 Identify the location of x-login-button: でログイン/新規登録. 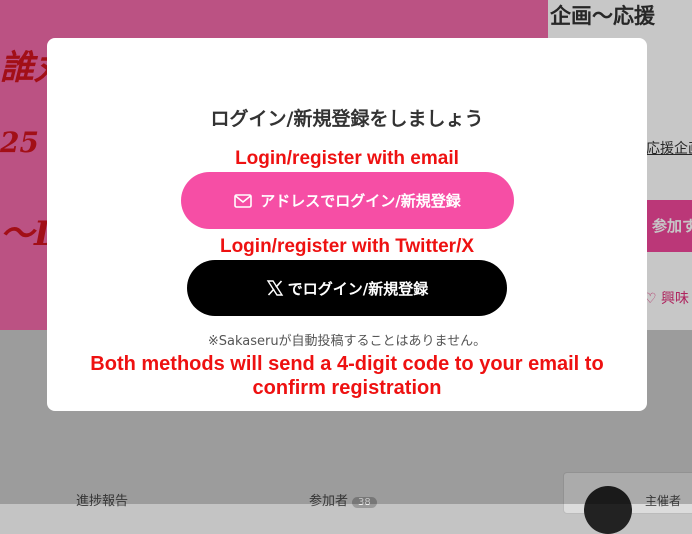
(347, 288).